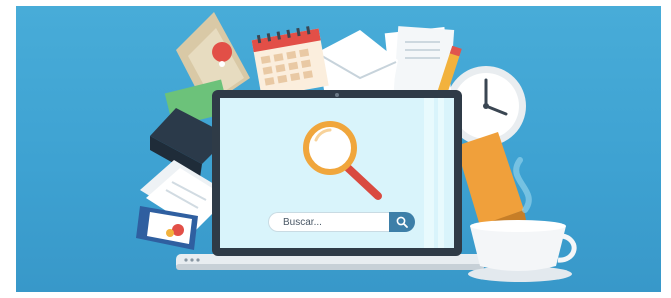 This screenshot has height=298, width=671. I want to click on calendar-icon, so click(290, 62).